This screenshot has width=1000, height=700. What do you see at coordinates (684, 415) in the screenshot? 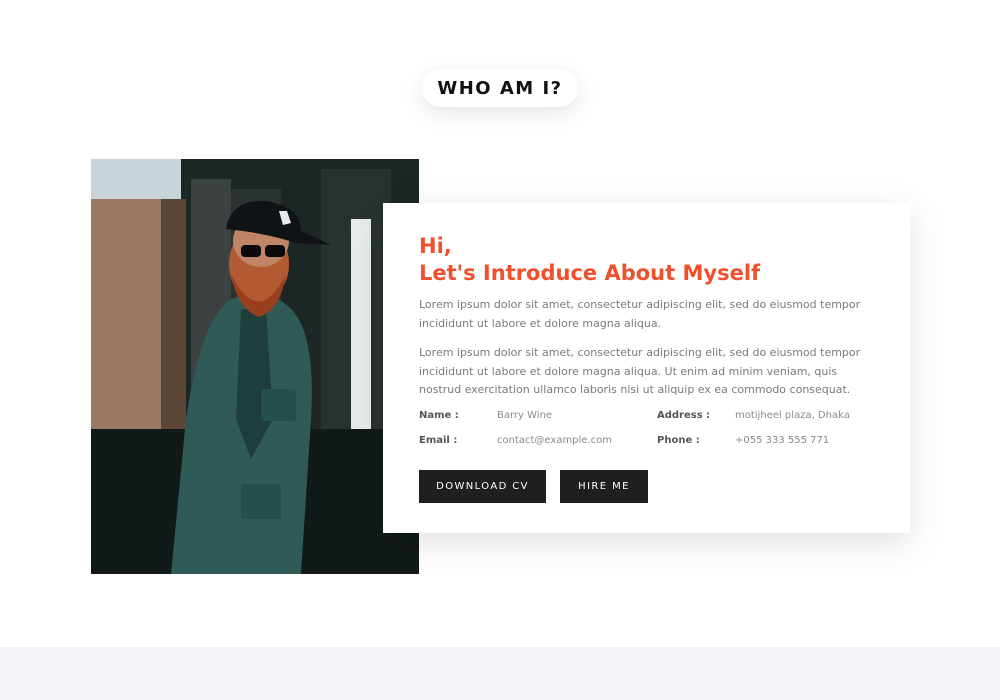
I see `address-label: Address :` at bounding box center [684, 415].